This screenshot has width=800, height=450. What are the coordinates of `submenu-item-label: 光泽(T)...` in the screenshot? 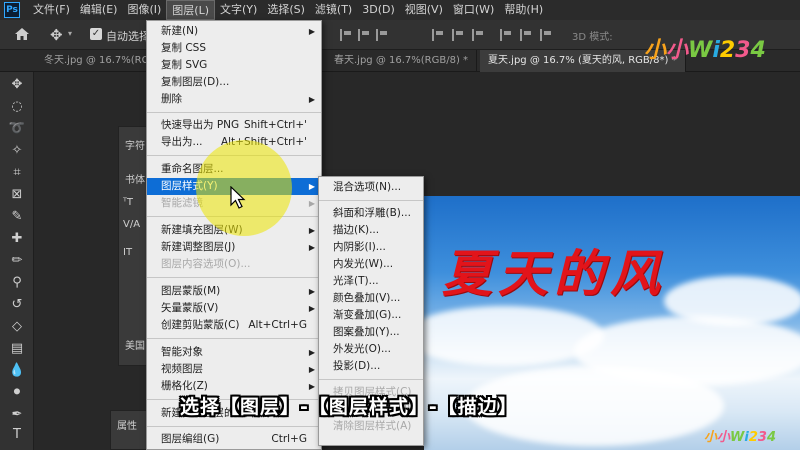 It's located at (356, 281).